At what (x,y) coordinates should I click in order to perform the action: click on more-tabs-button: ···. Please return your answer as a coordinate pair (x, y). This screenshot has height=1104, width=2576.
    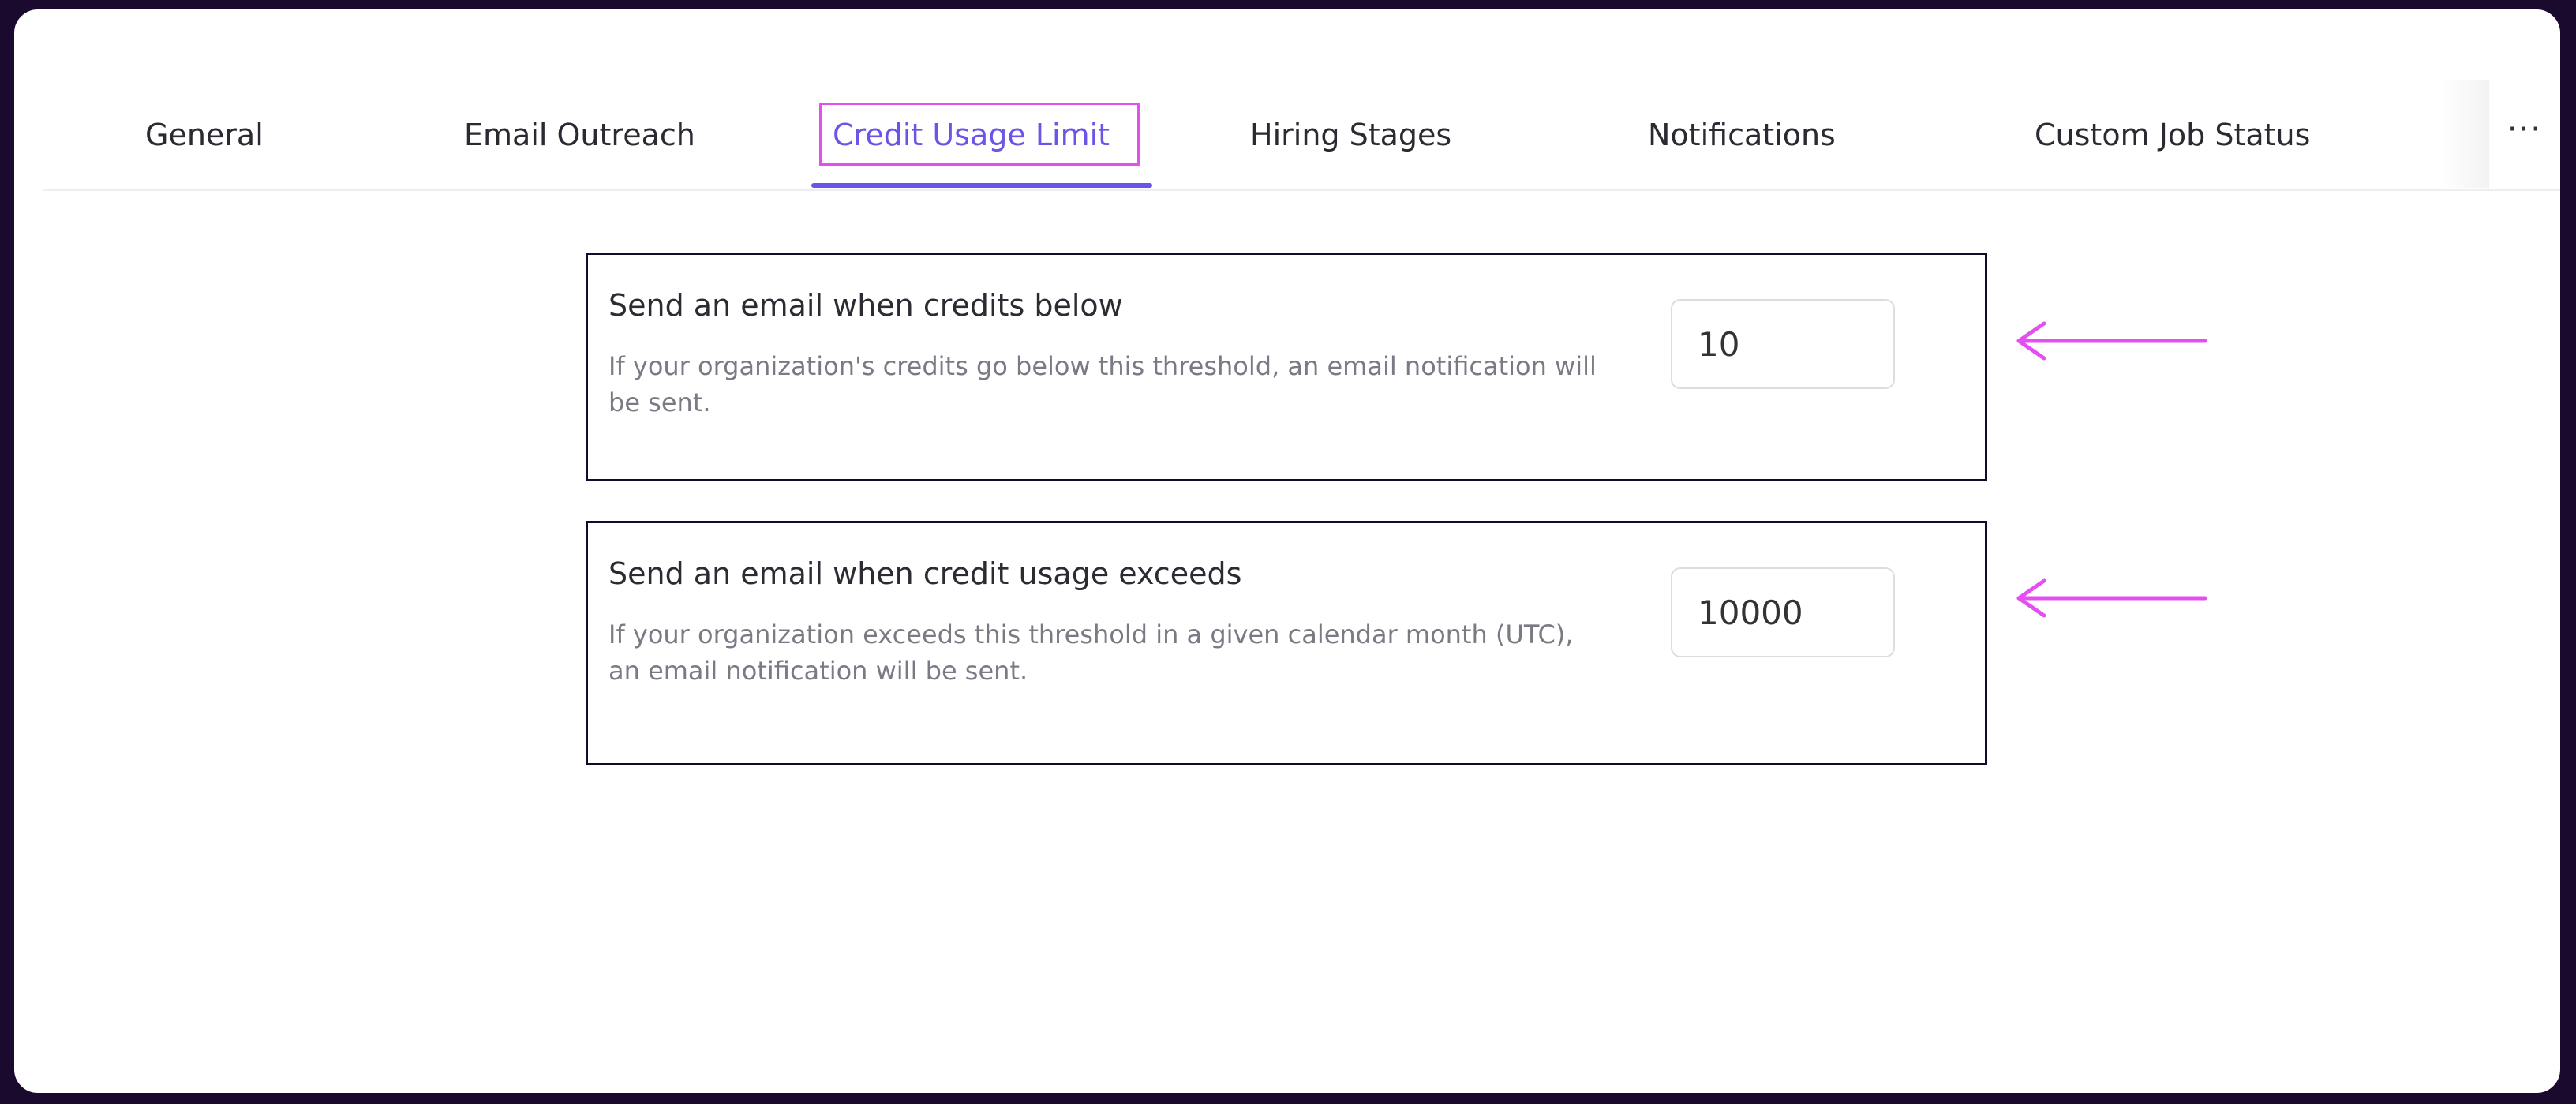
    Looking at the image, I should click on (2524, 134).